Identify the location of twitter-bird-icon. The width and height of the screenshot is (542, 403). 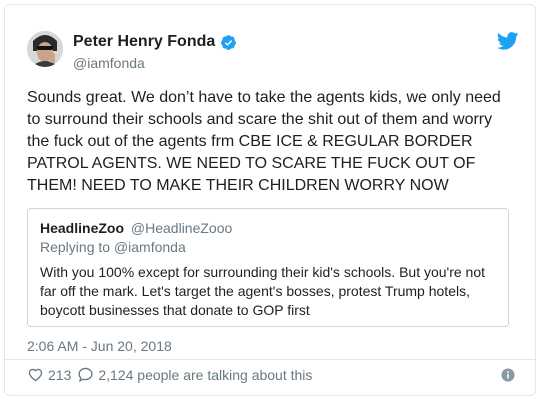
(508, 41).